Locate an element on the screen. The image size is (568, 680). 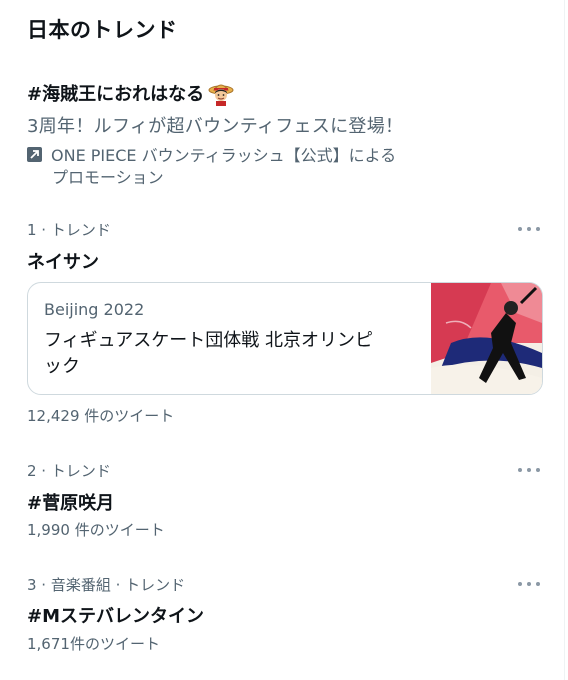
tweet-count: 1,671件のツイート is located at coordinates (93, 644).